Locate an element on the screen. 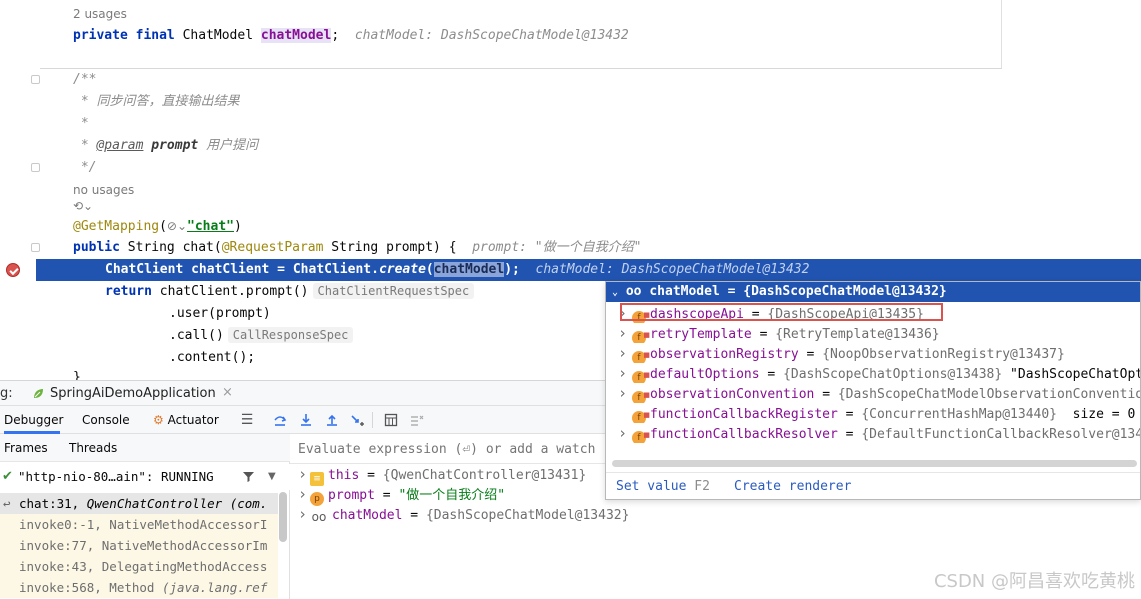 This screenshot has height=599, width=1141. actuator-icon: ⚙ is located at coordinates (158, 420).